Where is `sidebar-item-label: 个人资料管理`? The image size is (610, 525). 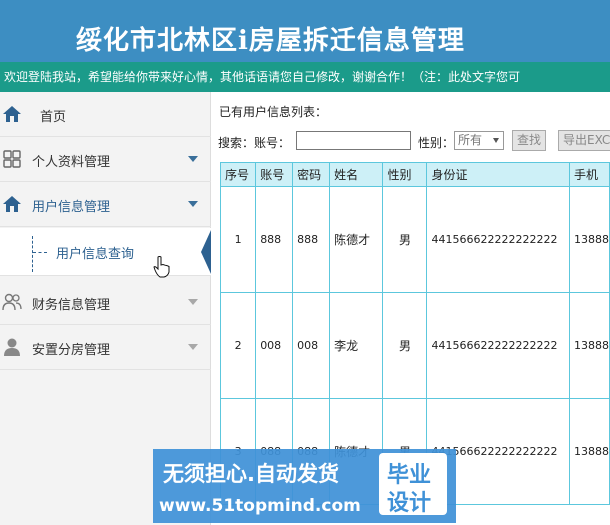 sidebar-item-label: 个人资料管理 is located at coordinates (71, 162).